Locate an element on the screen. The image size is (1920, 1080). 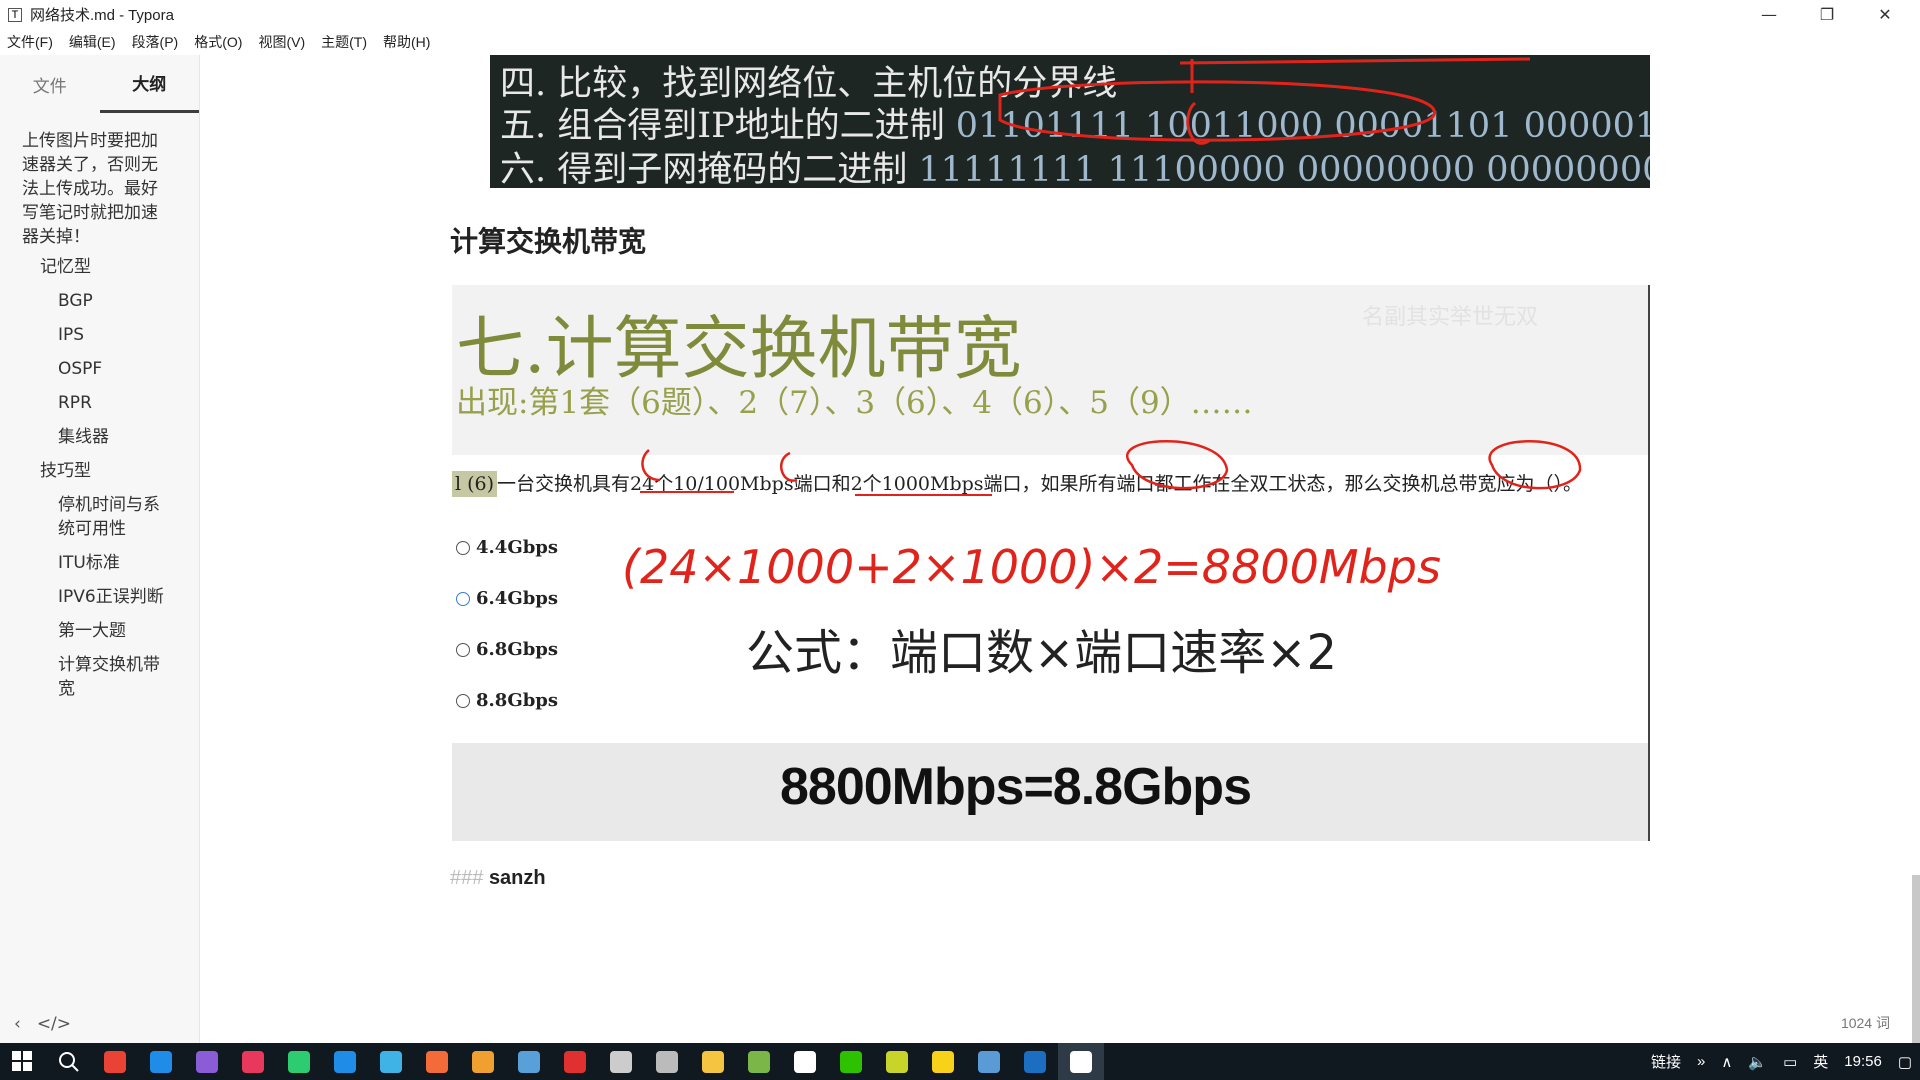
screen-tool-glyph is located at coordinates (483, 1061).